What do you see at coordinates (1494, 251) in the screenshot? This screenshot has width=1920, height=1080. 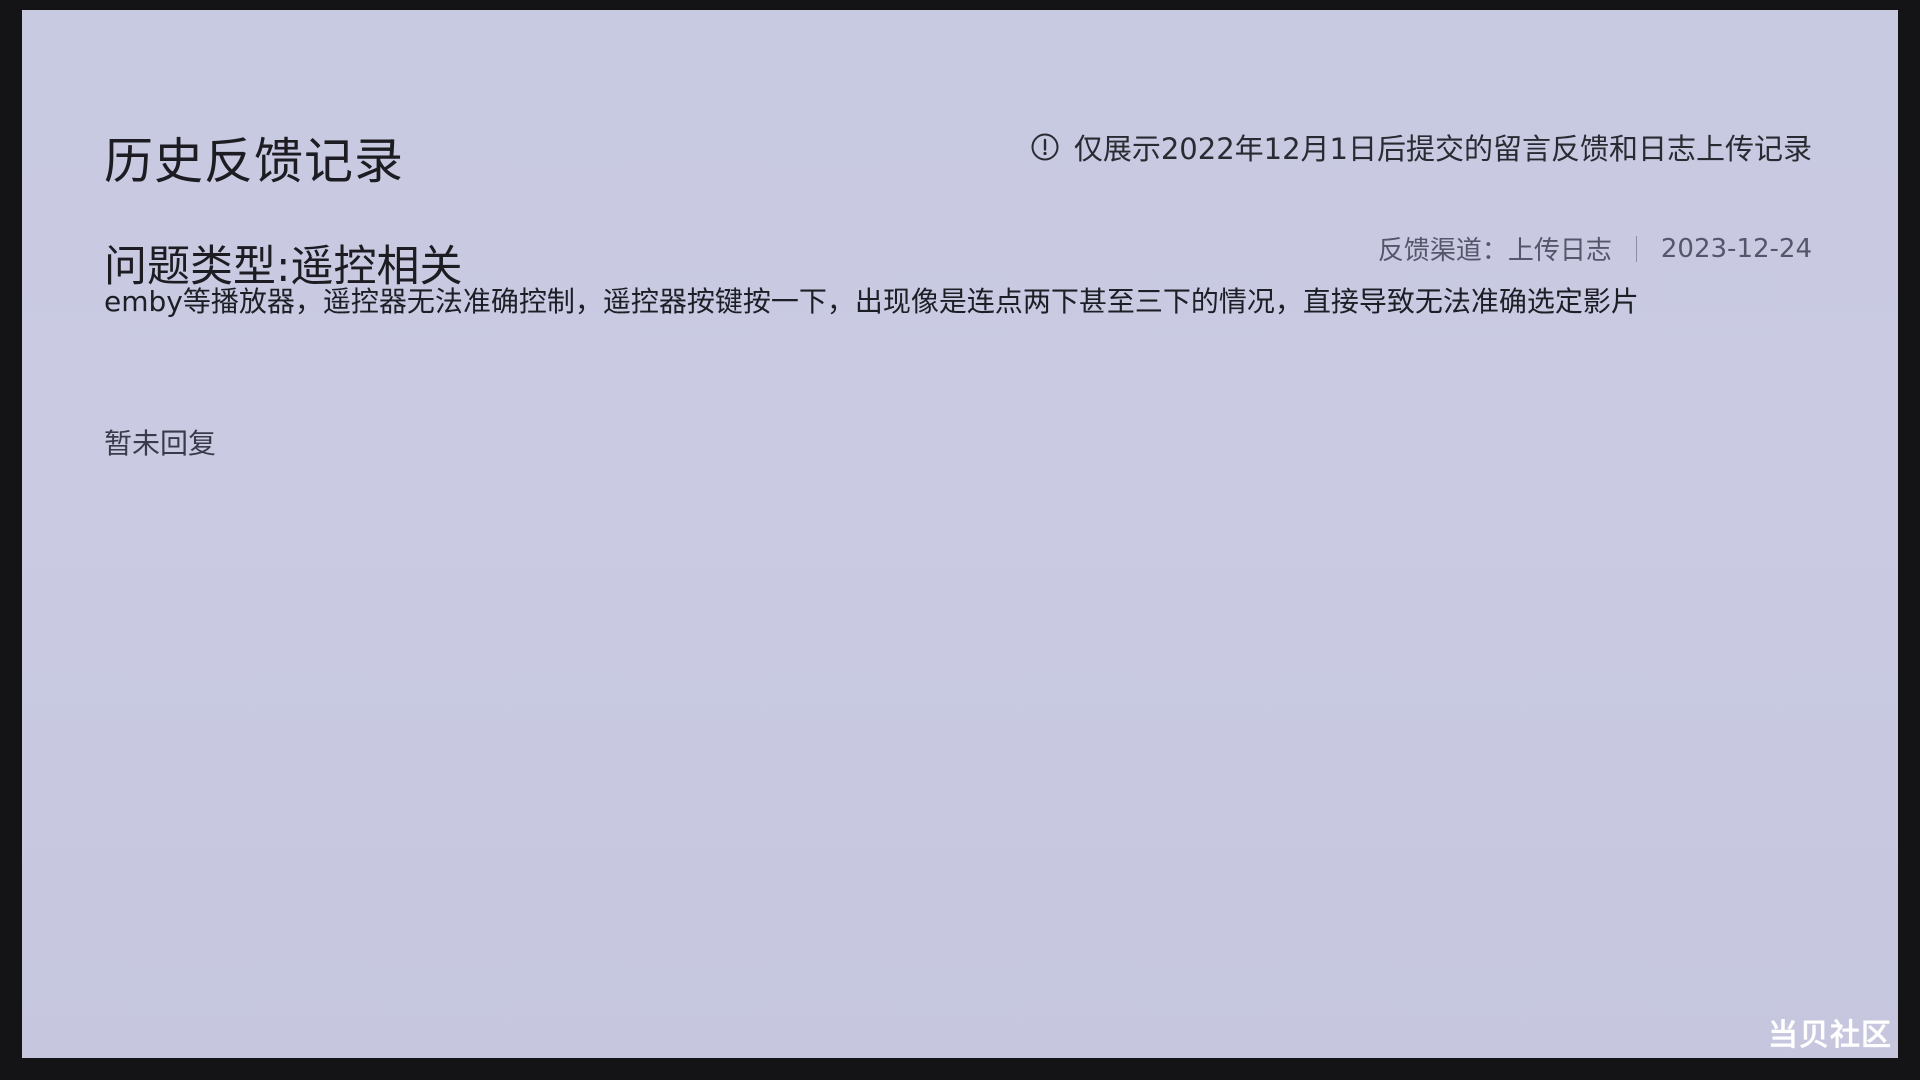 I see `feedback-channel: 反馈渠道：上传日志` at bounding box center [1494, 251].